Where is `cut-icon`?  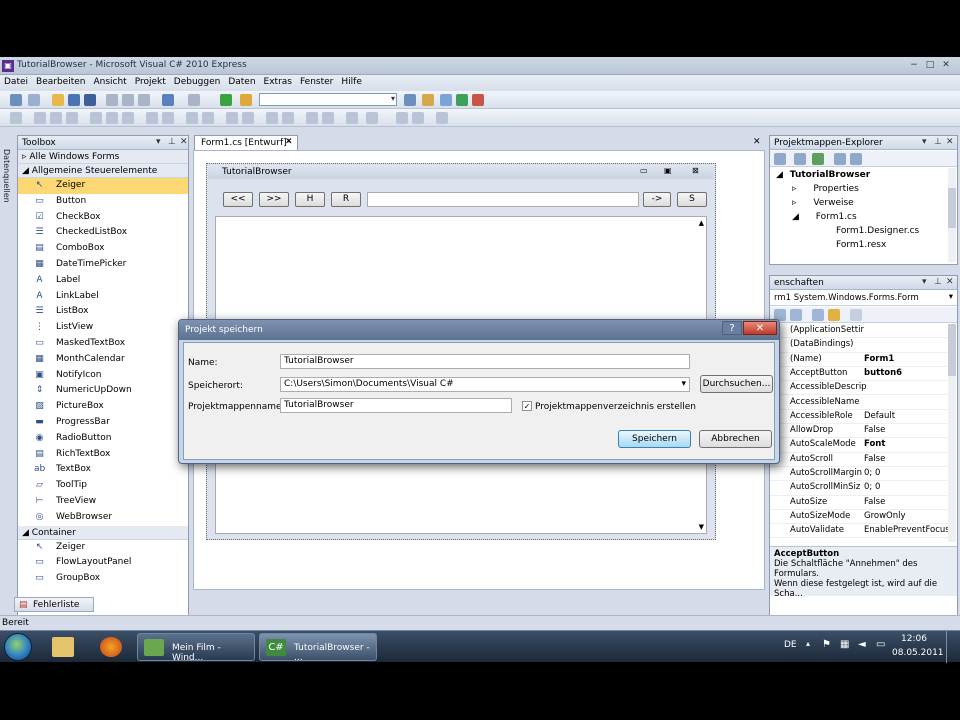
cut-icon is located at coordinates (112, 100).